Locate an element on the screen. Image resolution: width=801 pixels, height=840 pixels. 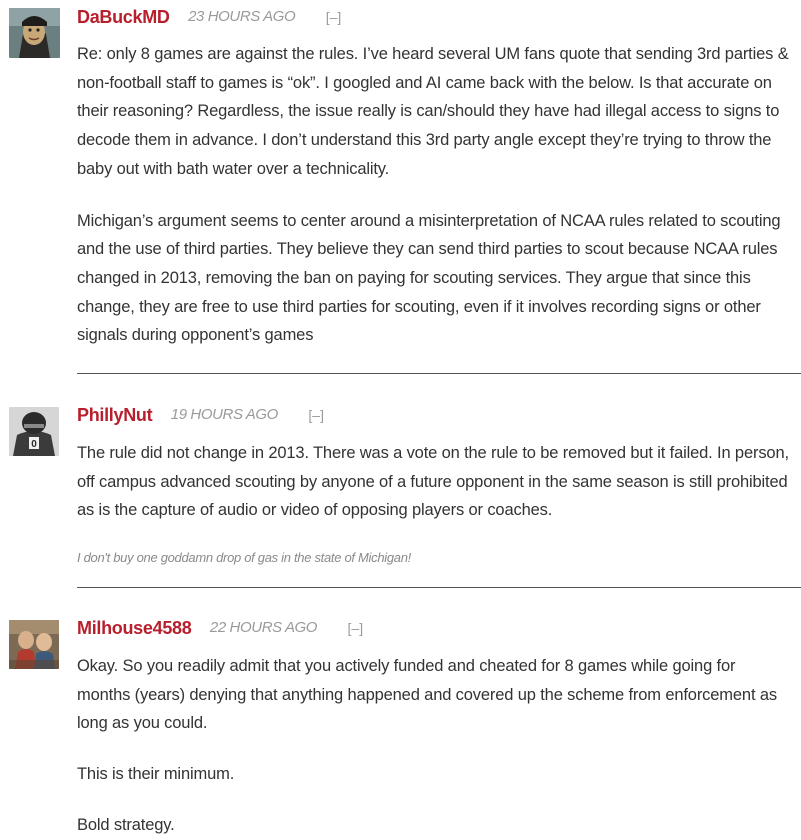
svg-text: 0 is located at coordinates (34, 444).